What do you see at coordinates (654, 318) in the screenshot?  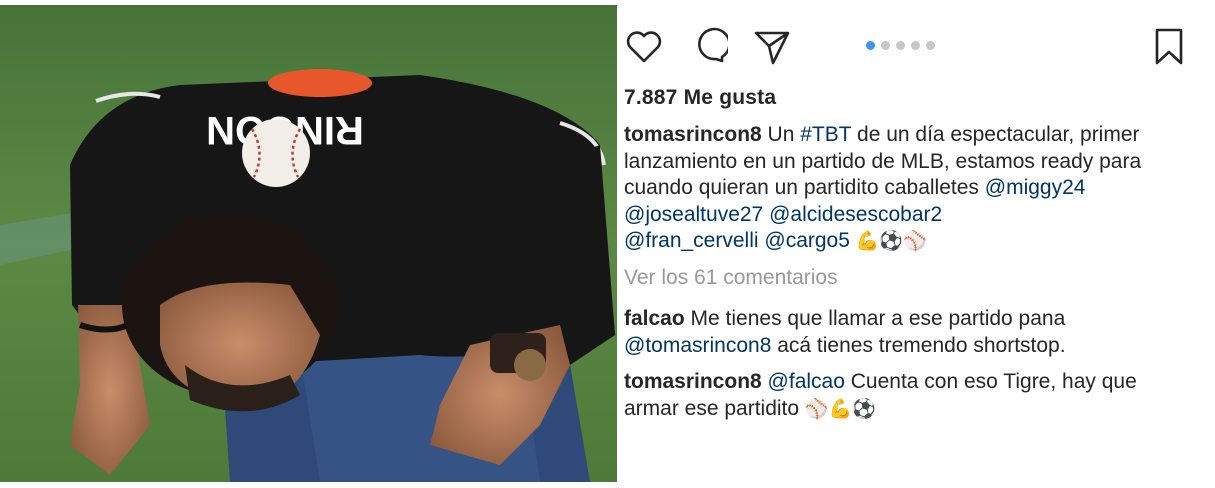 I see `comment-username: falcao` at bounding box center [654, 318].